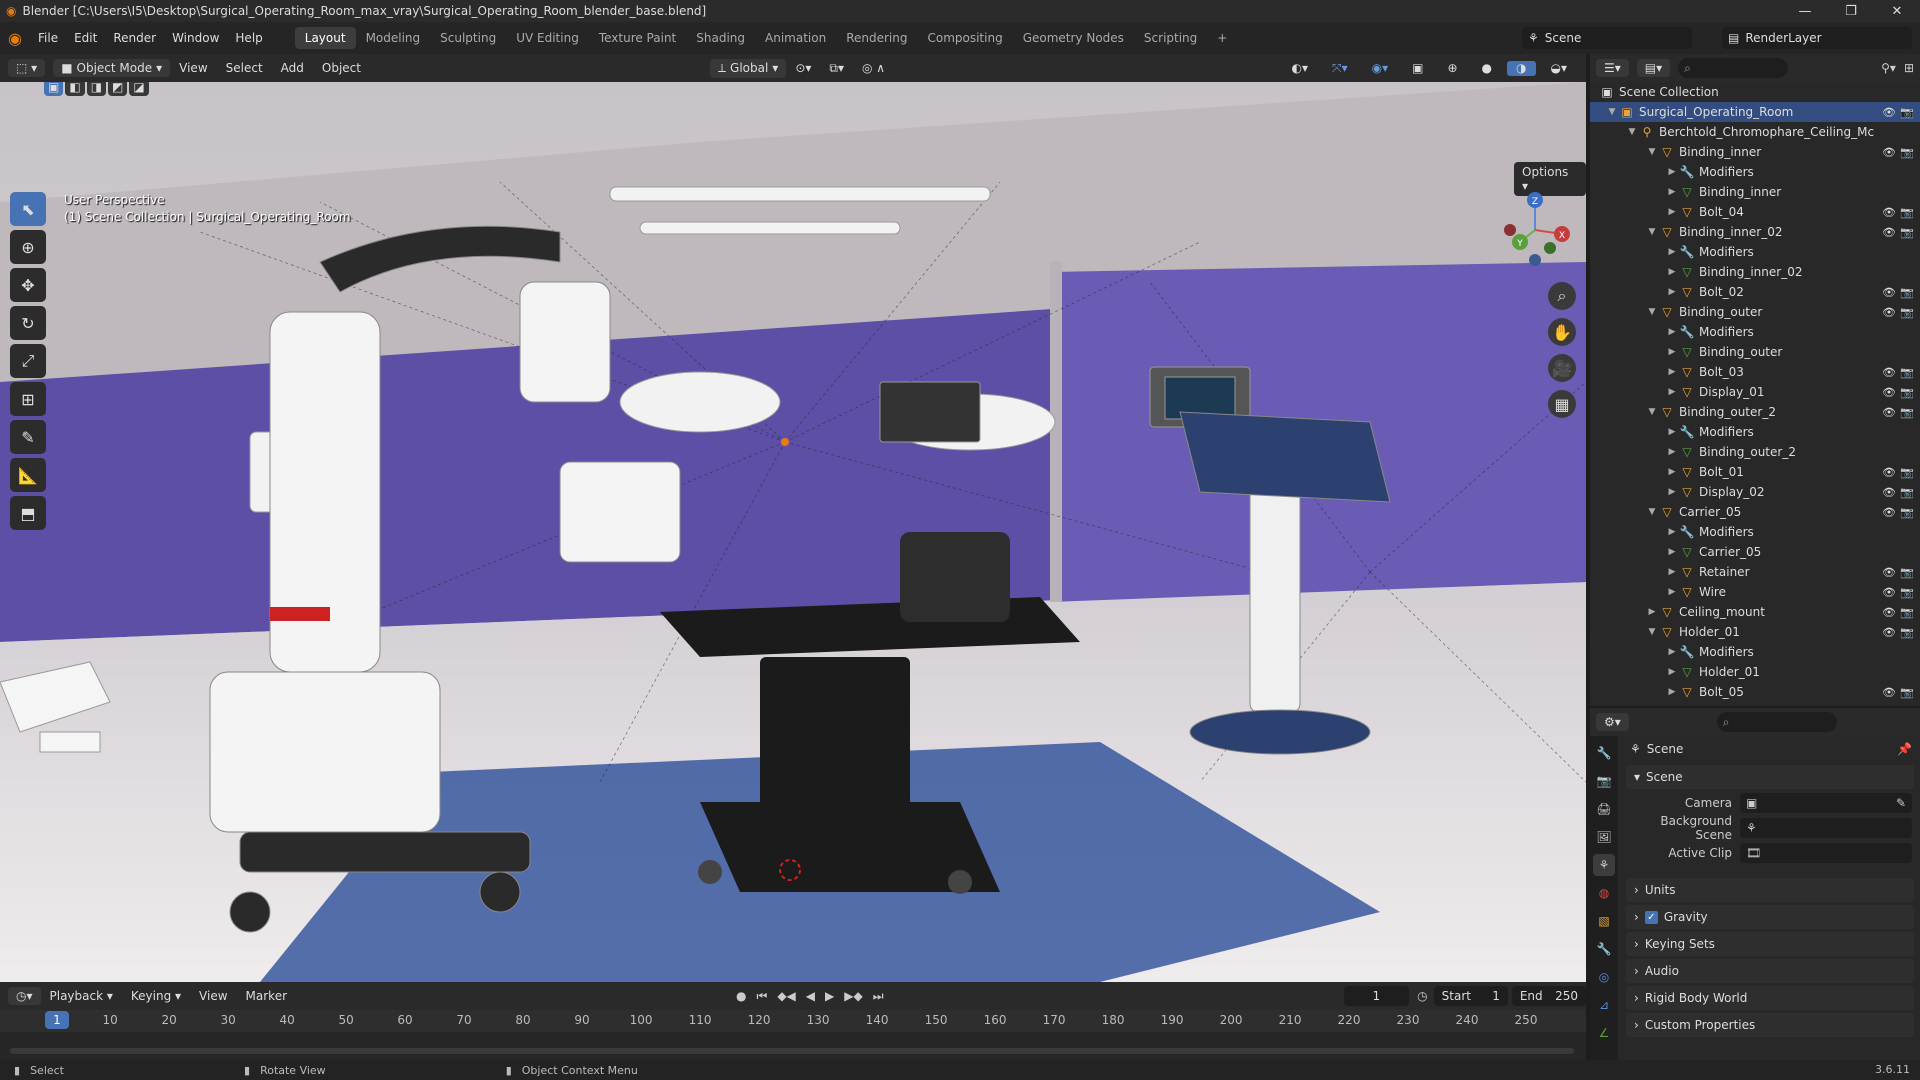 The image size is (1920, 1080). I want to click on camera-input: ▣ ✎, so click(1826, 803).